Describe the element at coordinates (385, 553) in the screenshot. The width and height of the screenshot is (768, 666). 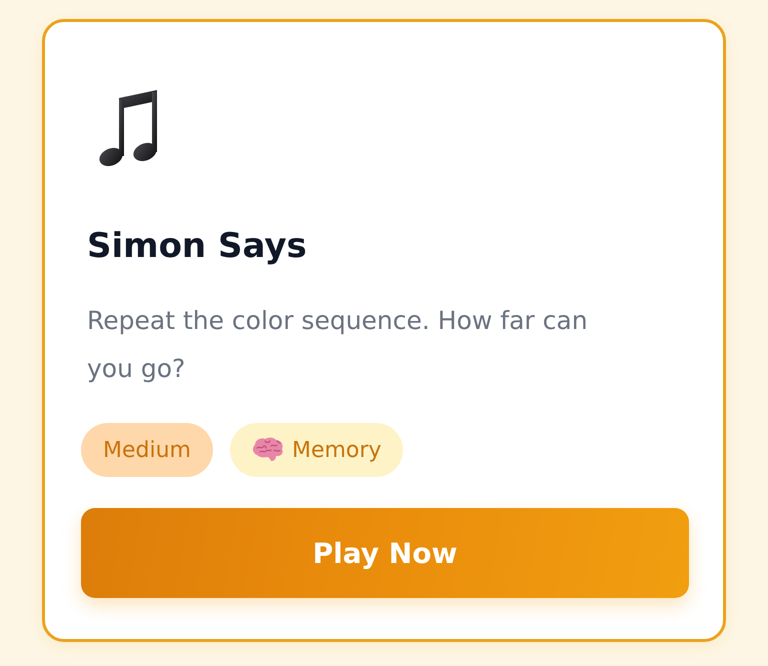
I see `play-now-button: Play Now` at that location.